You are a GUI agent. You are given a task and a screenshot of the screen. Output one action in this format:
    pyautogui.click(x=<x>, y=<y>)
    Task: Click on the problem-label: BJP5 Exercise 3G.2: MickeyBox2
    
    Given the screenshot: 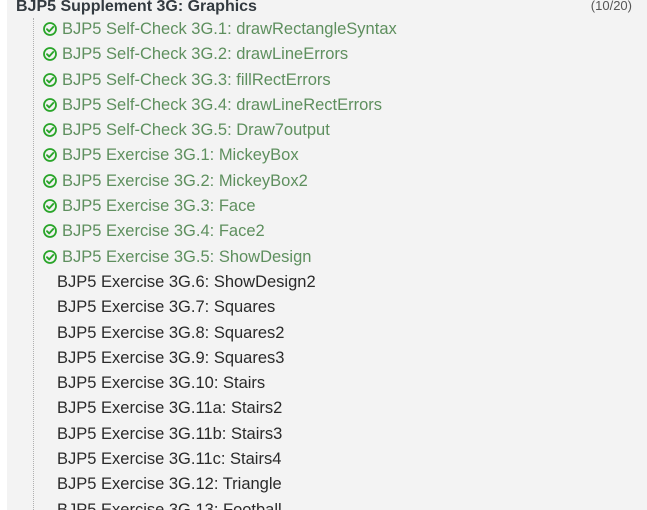 What is the action you would take?
    pyautogui.click(x=185, y=180)
    